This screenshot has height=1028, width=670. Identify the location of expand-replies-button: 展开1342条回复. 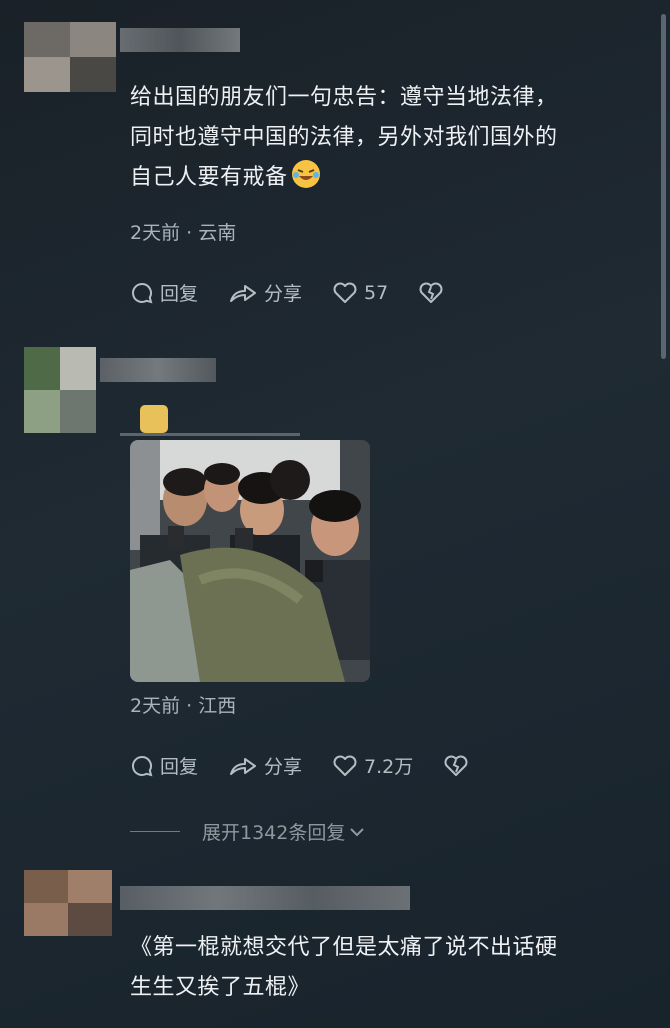
(248, 831).